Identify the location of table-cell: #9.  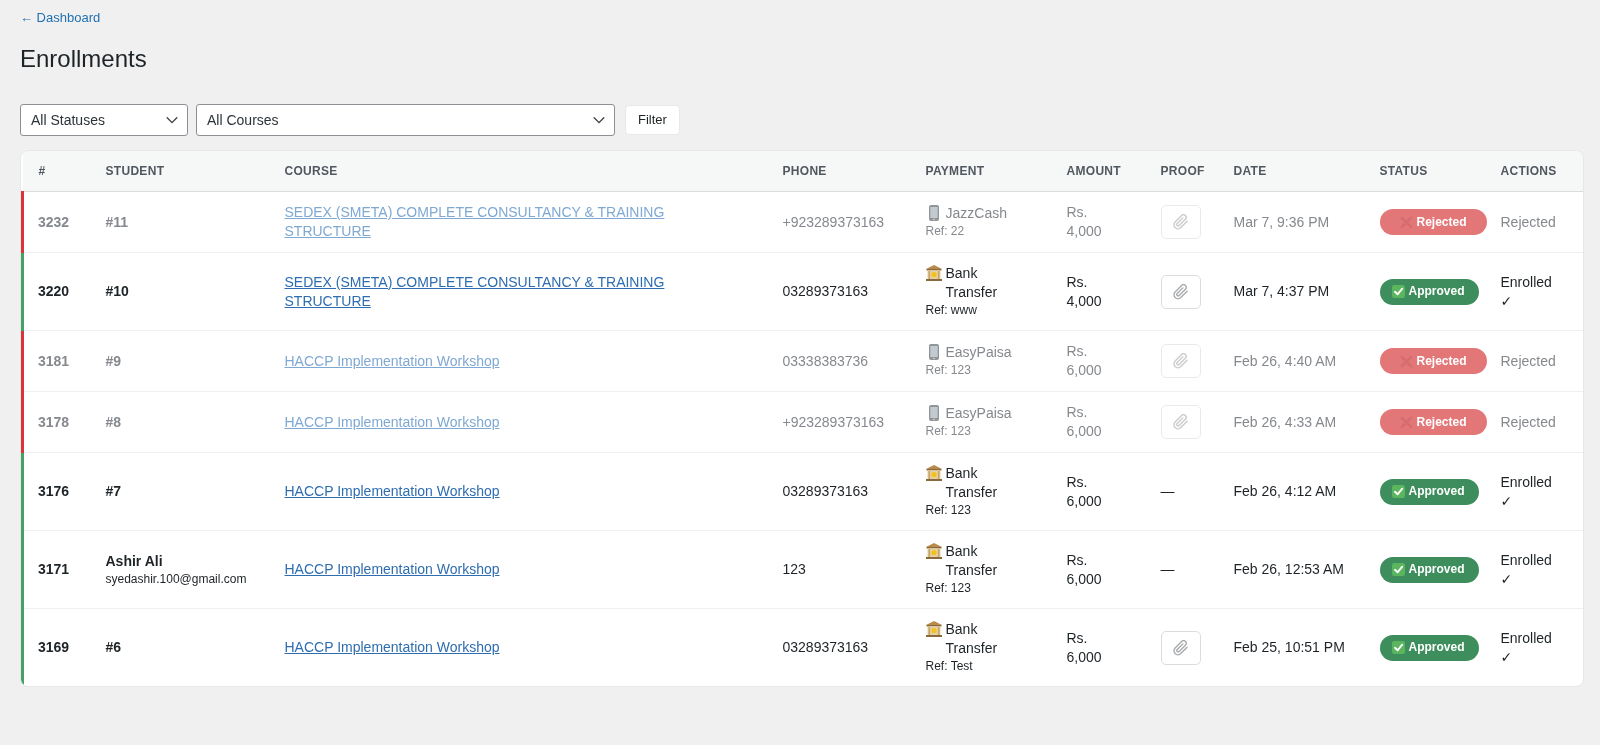
(179, 361).